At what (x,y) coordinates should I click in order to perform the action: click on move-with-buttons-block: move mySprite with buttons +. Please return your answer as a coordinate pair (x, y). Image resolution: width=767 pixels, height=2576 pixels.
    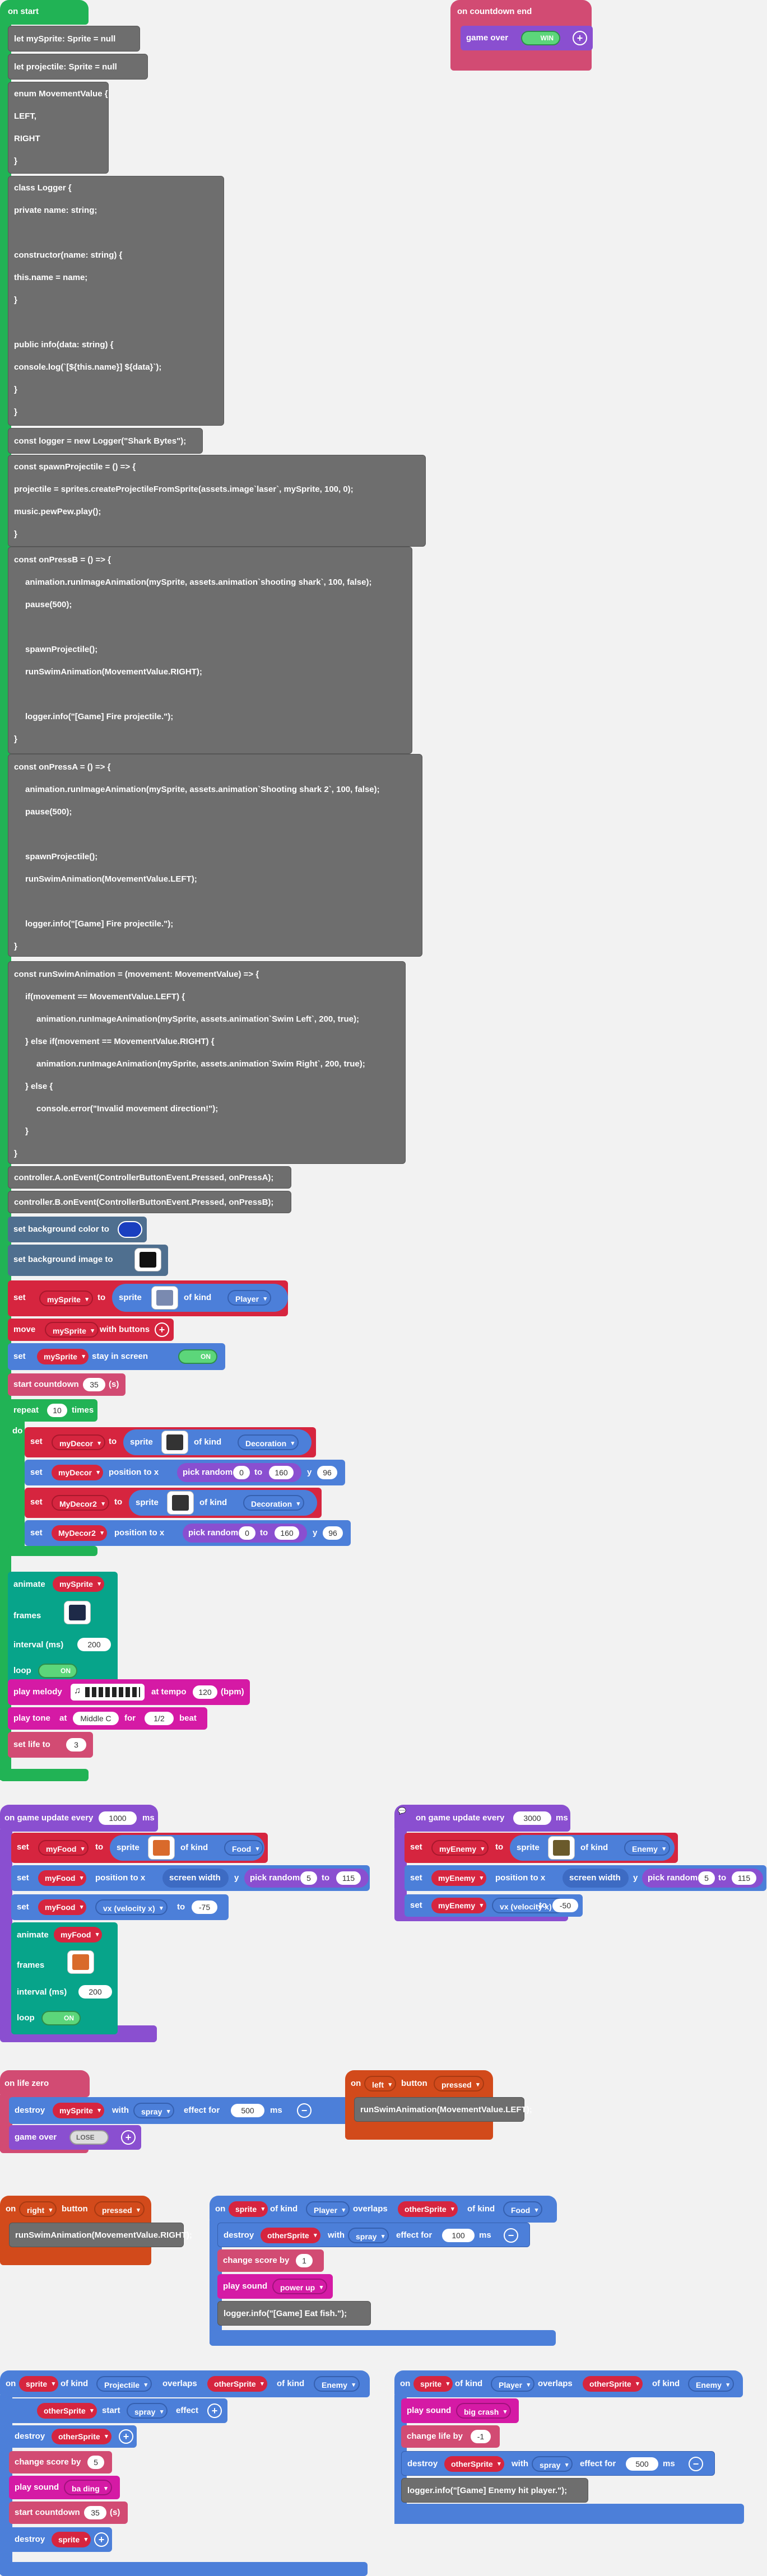
    Looking at the image, I should click on (91, 1330).